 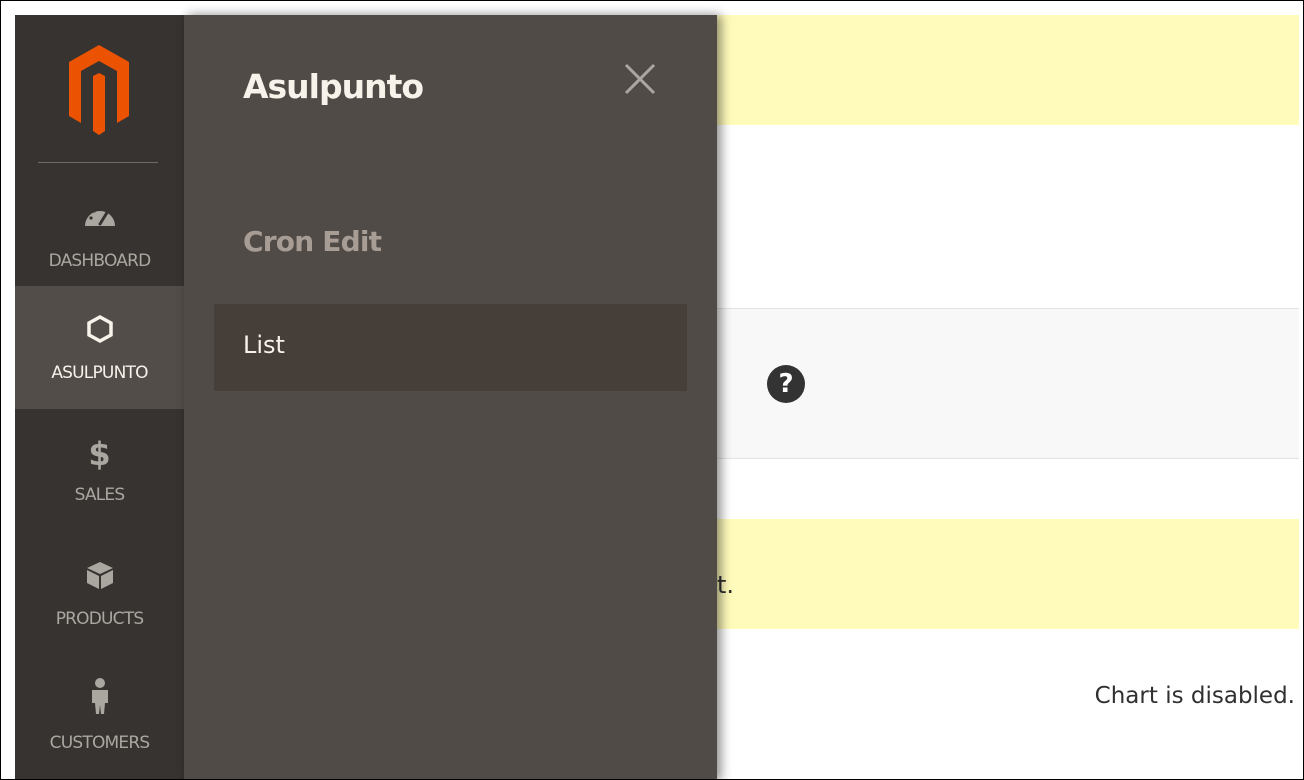 I want to click on nav-item-sales: $ SALES, so click(x=99, y=470).